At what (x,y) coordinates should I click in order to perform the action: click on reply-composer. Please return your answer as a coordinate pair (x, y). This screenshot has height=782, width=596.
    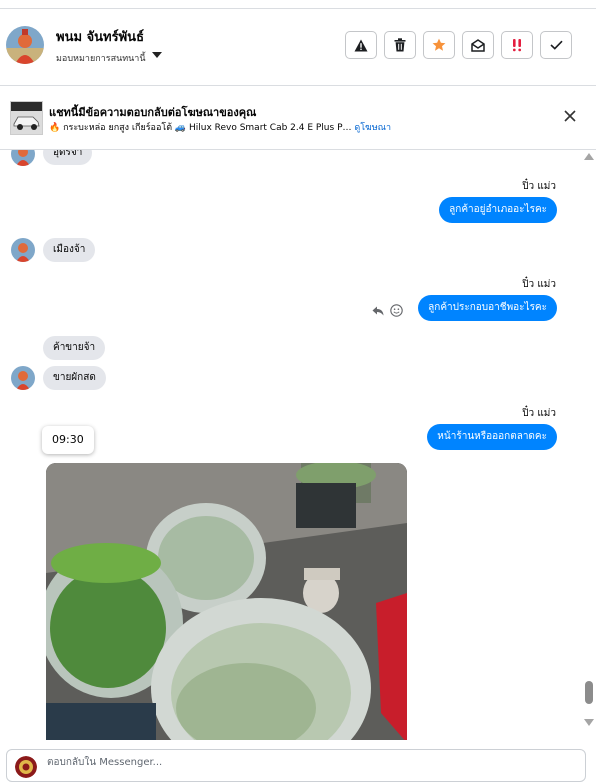
    Looking at the image, I should click on (296, 765).